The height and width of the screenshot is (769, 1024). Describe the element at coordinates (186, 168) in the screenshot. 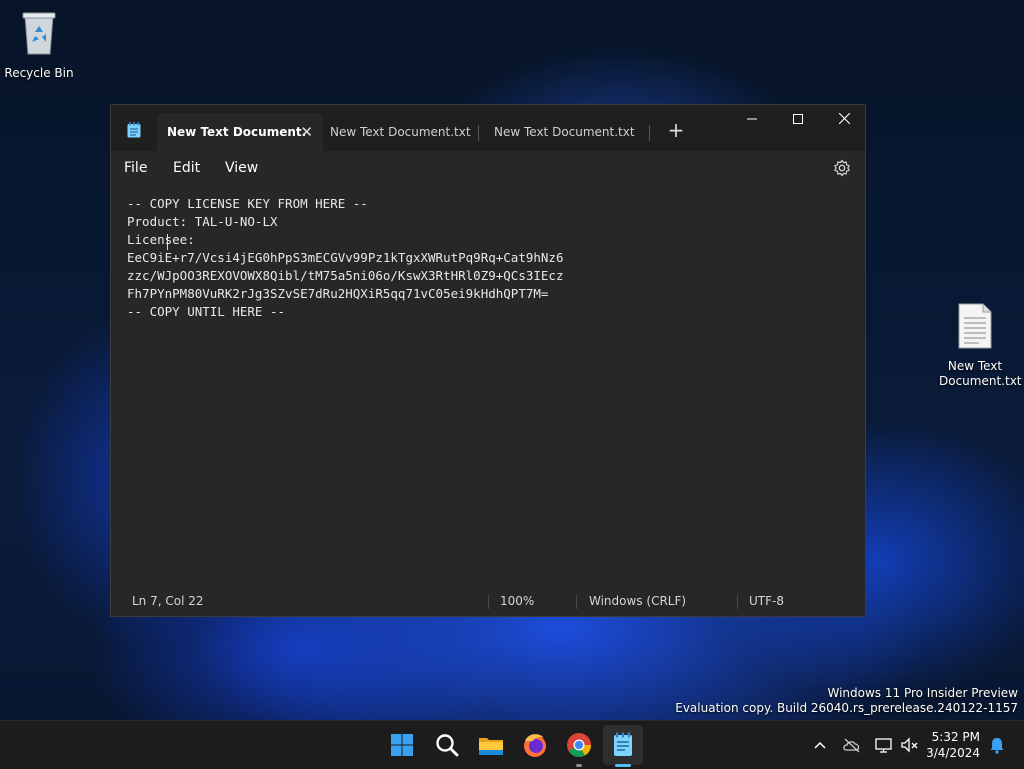

I see `menu-edit: Edit` at that location.